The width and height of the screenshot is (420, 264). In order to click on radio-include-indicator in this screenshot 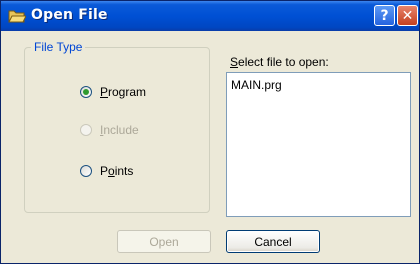, I will do `click(86, 130)`.